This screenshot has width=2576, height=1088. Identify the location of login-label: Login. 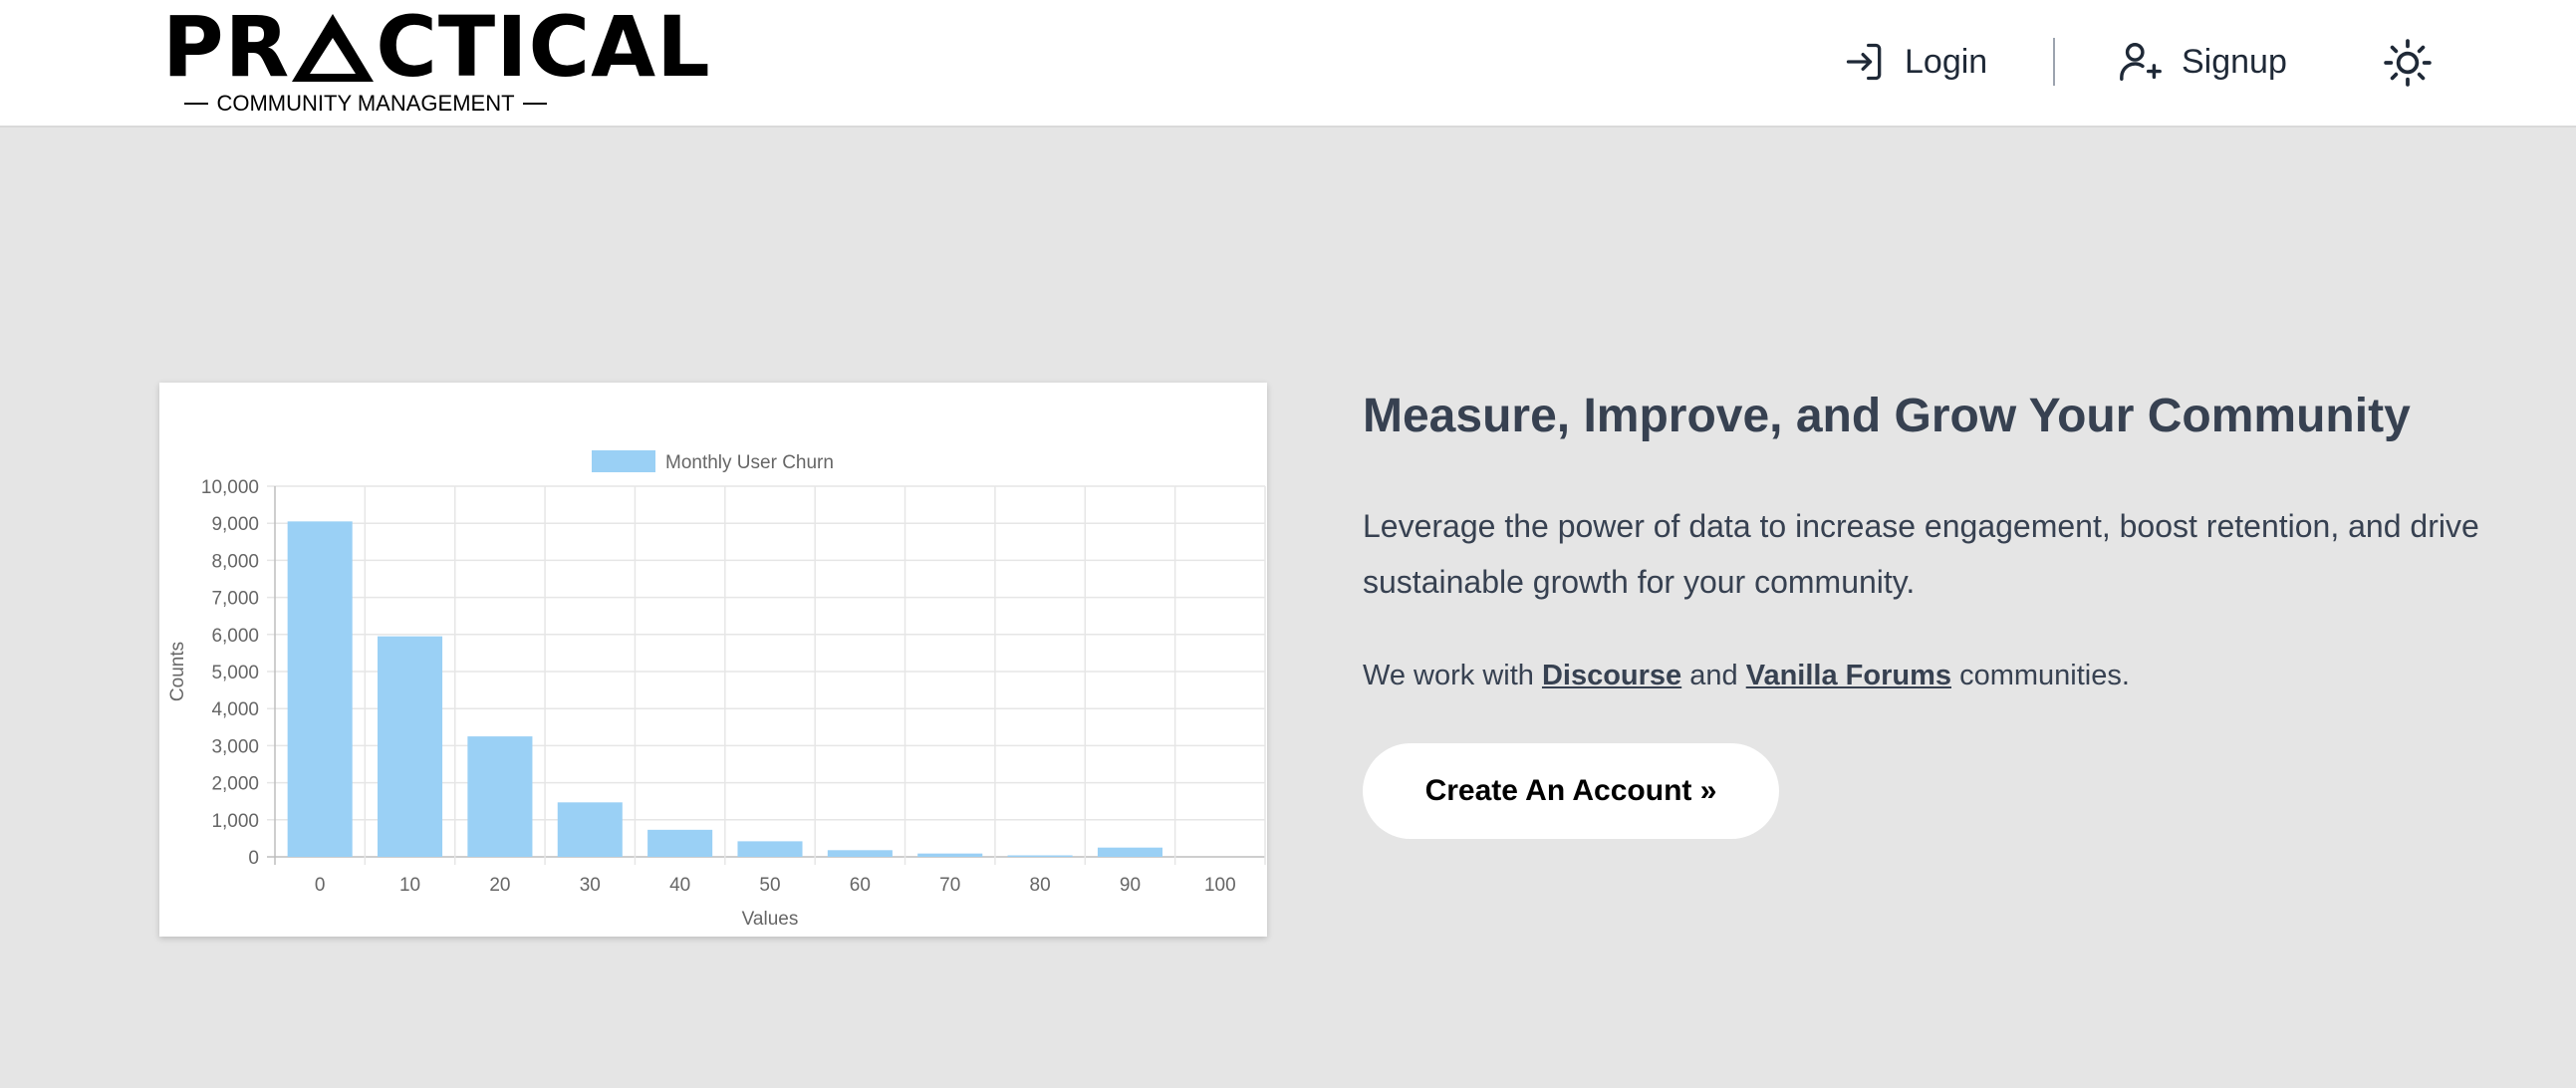
(1946, 61).